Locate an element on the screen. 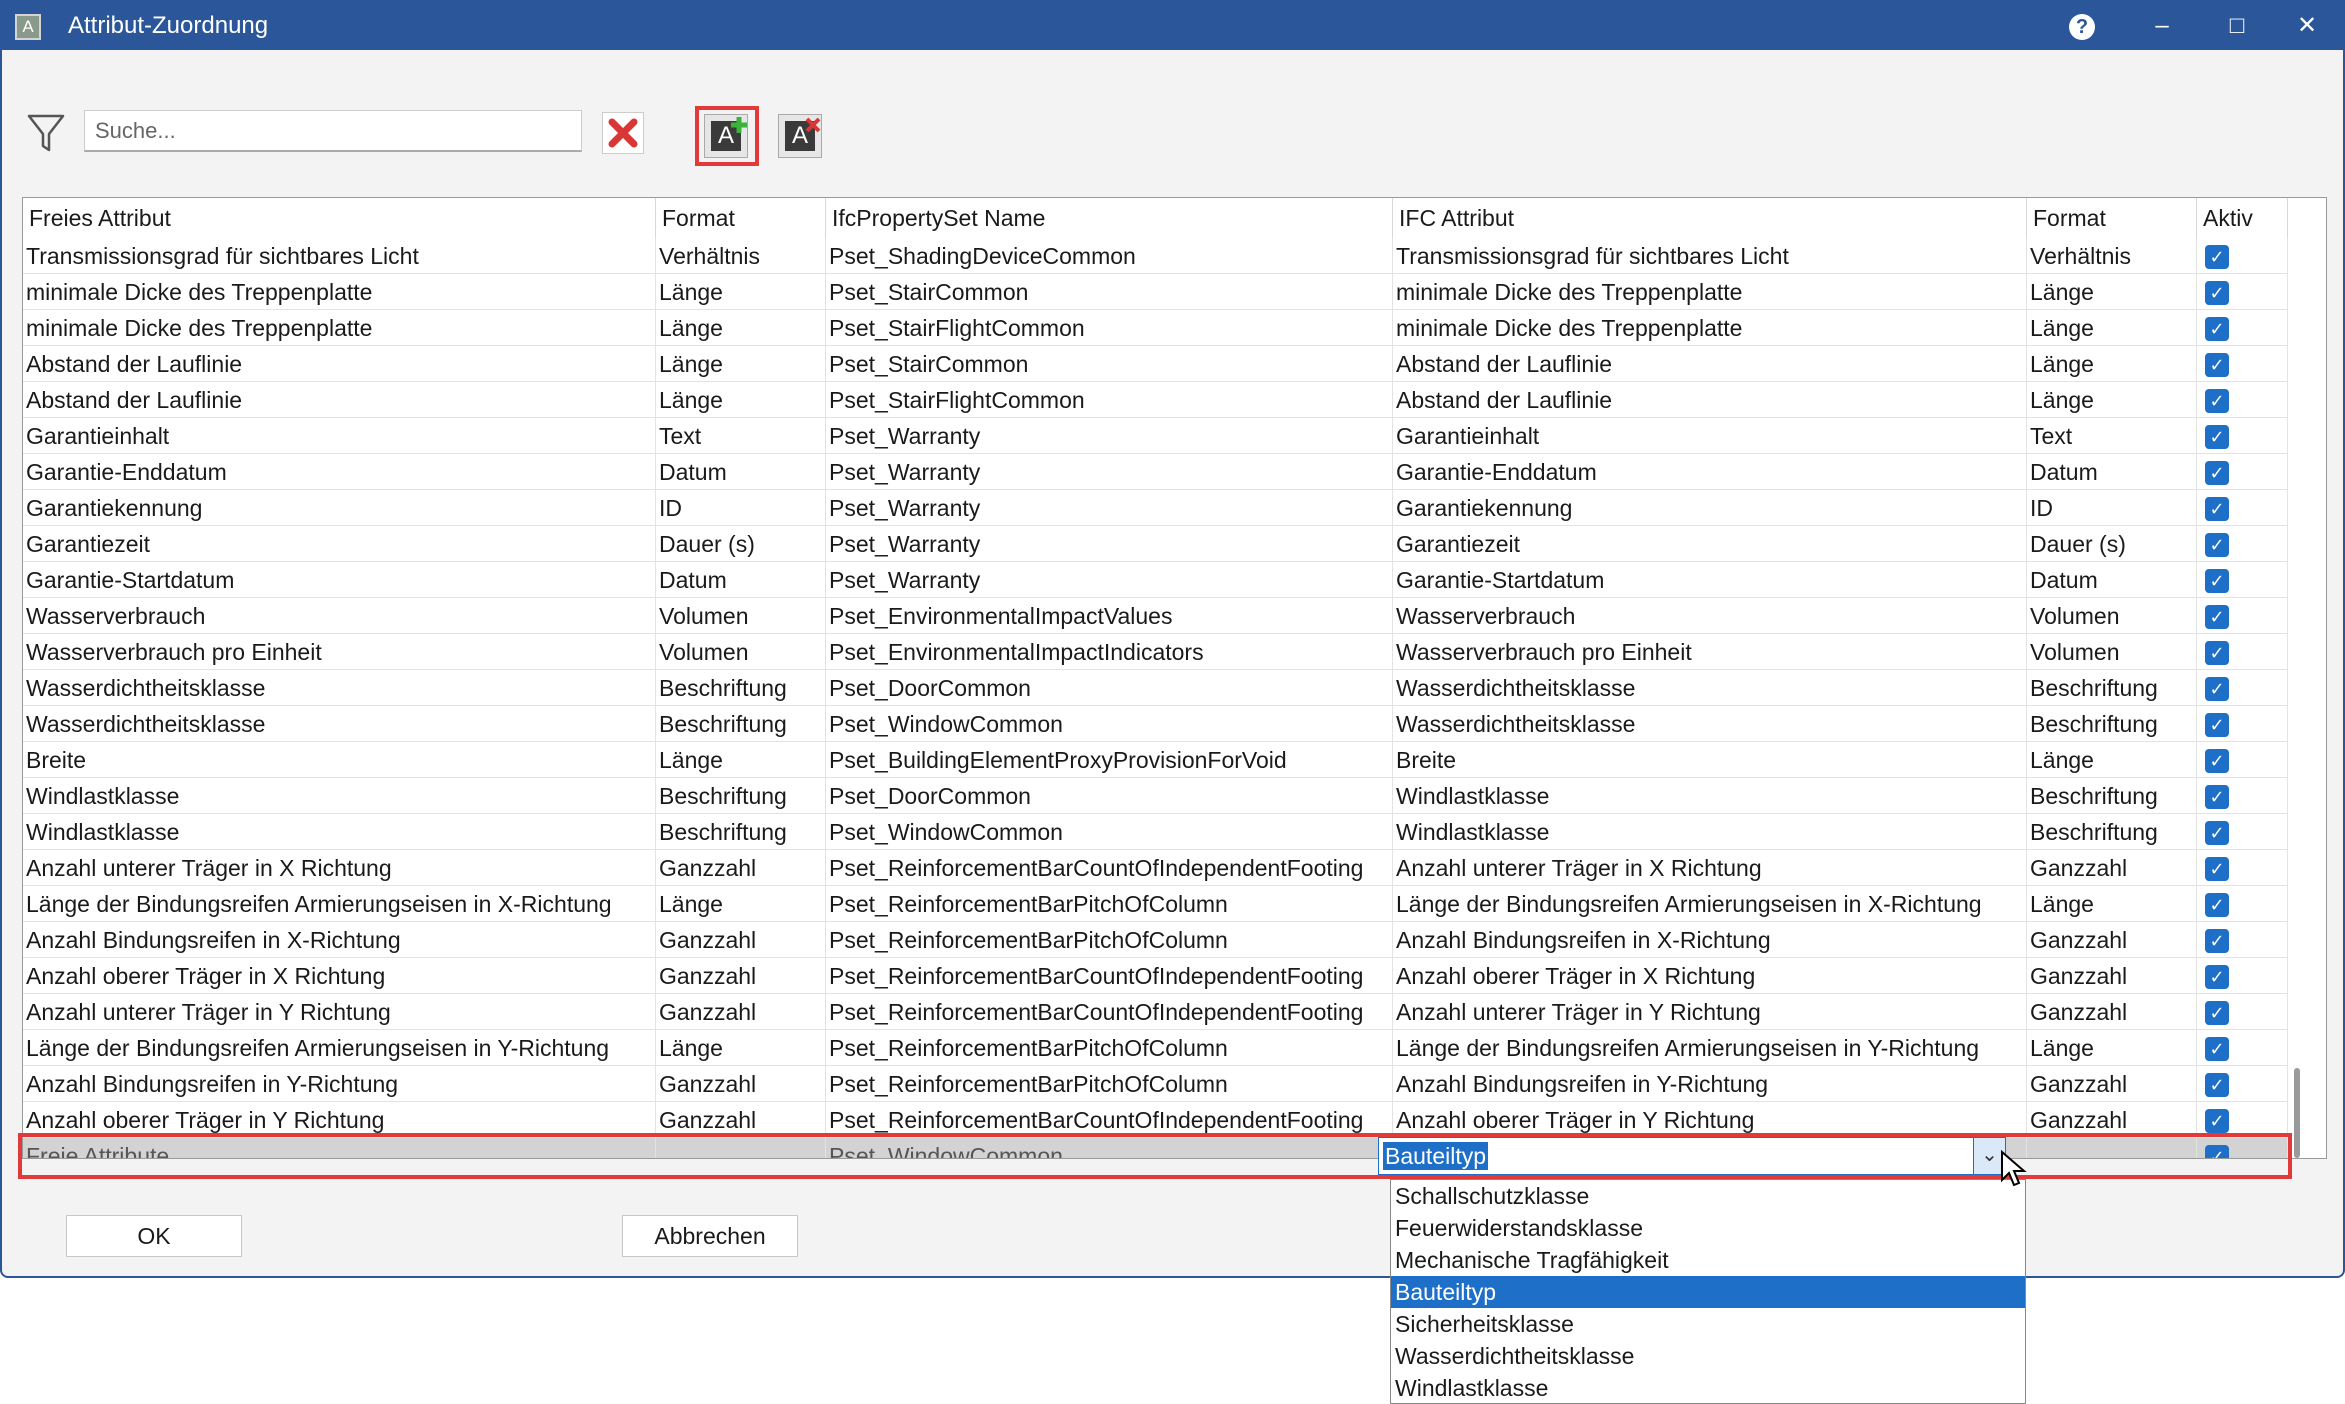  table-cell: Pset_StairCommon is located at coordinates (1109, 364).